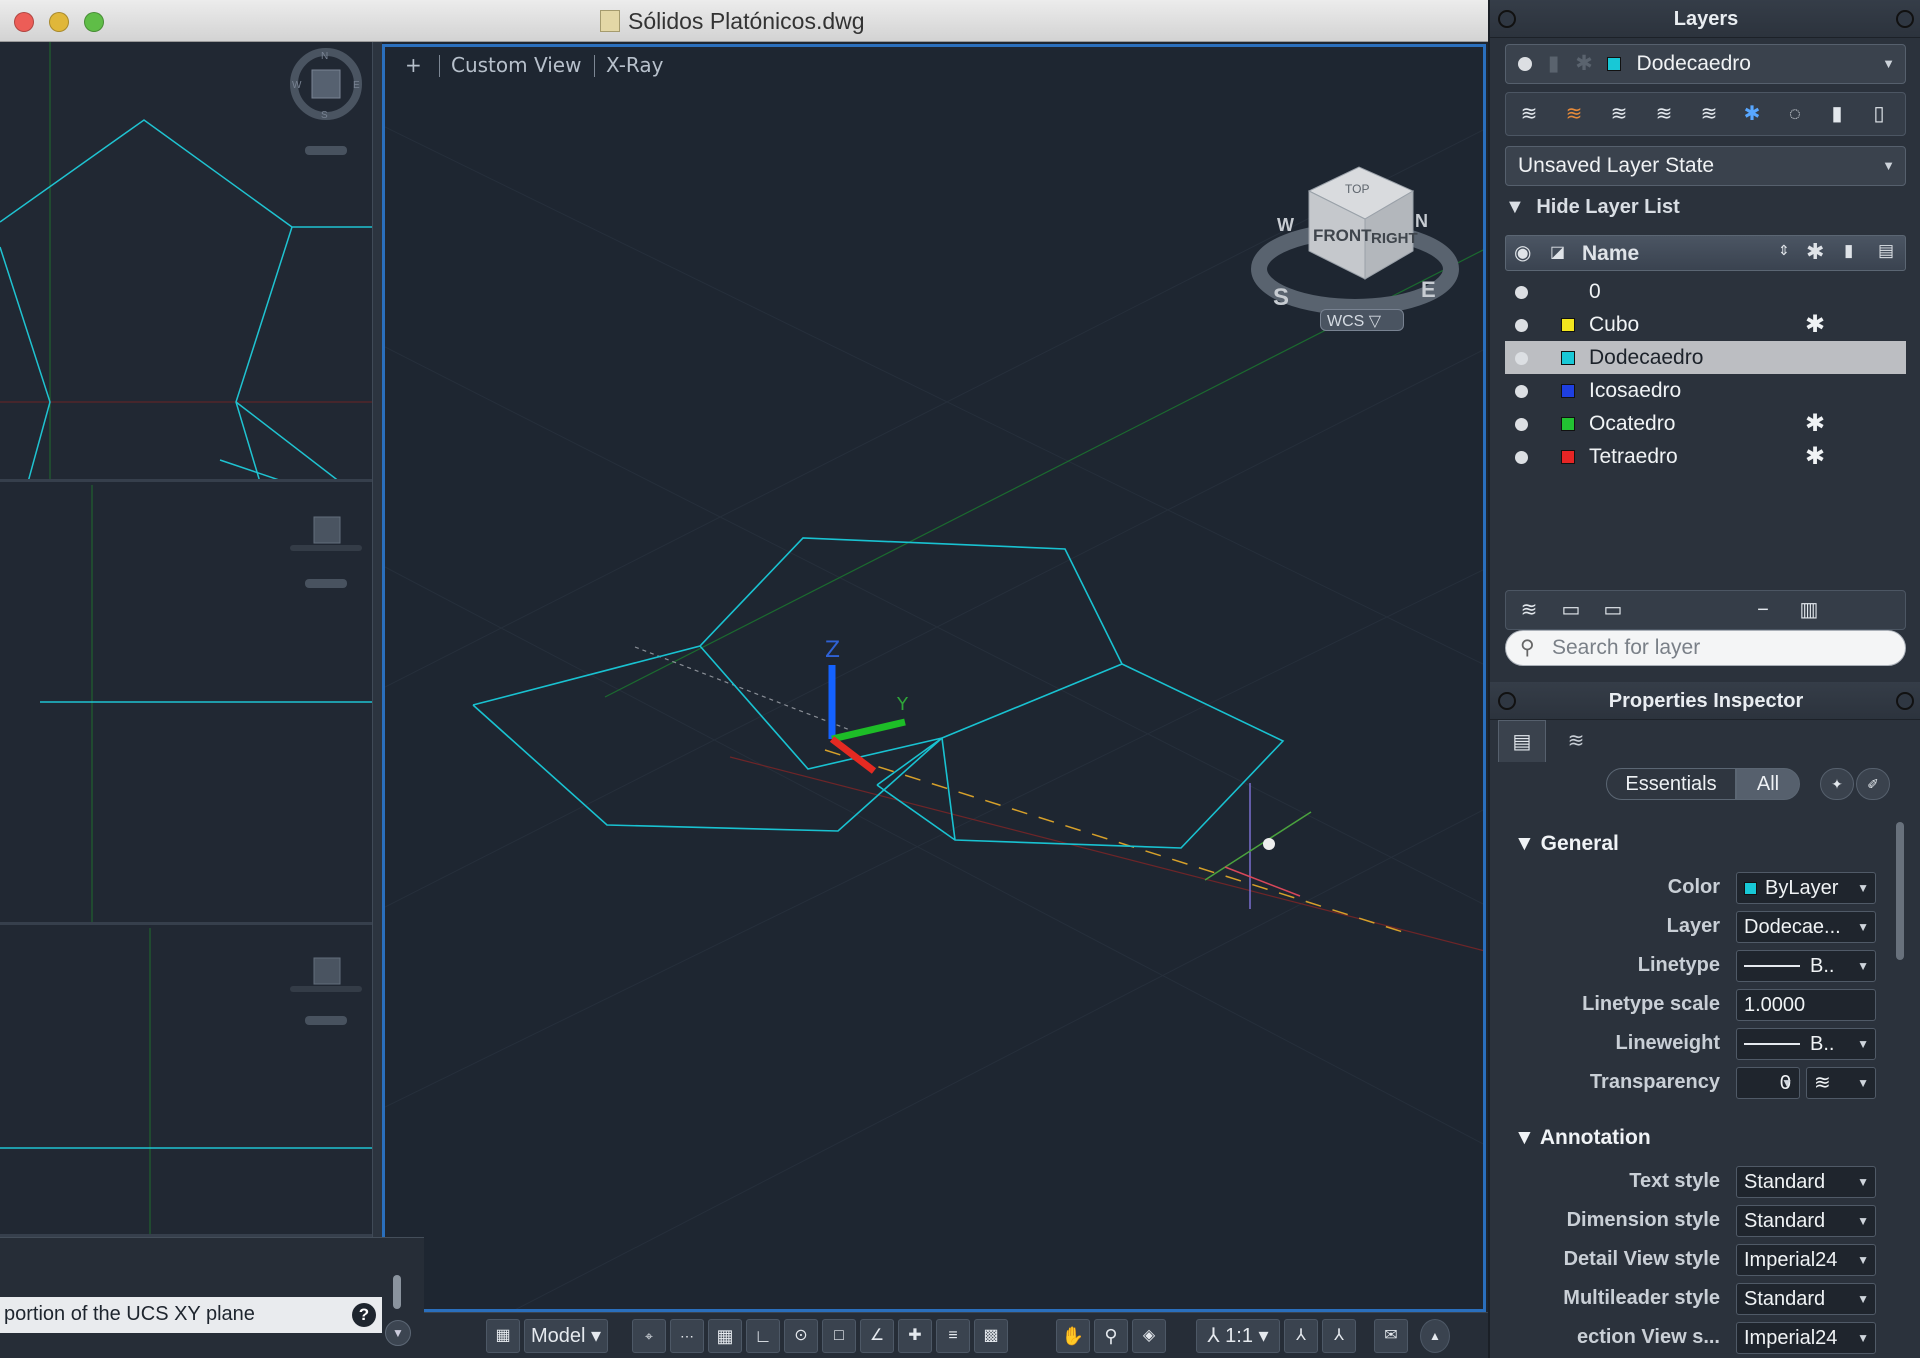  What do you see at coordinates (24, 22) in the screenshot?
I see `close-window-button` at bounding box center [24, 22].